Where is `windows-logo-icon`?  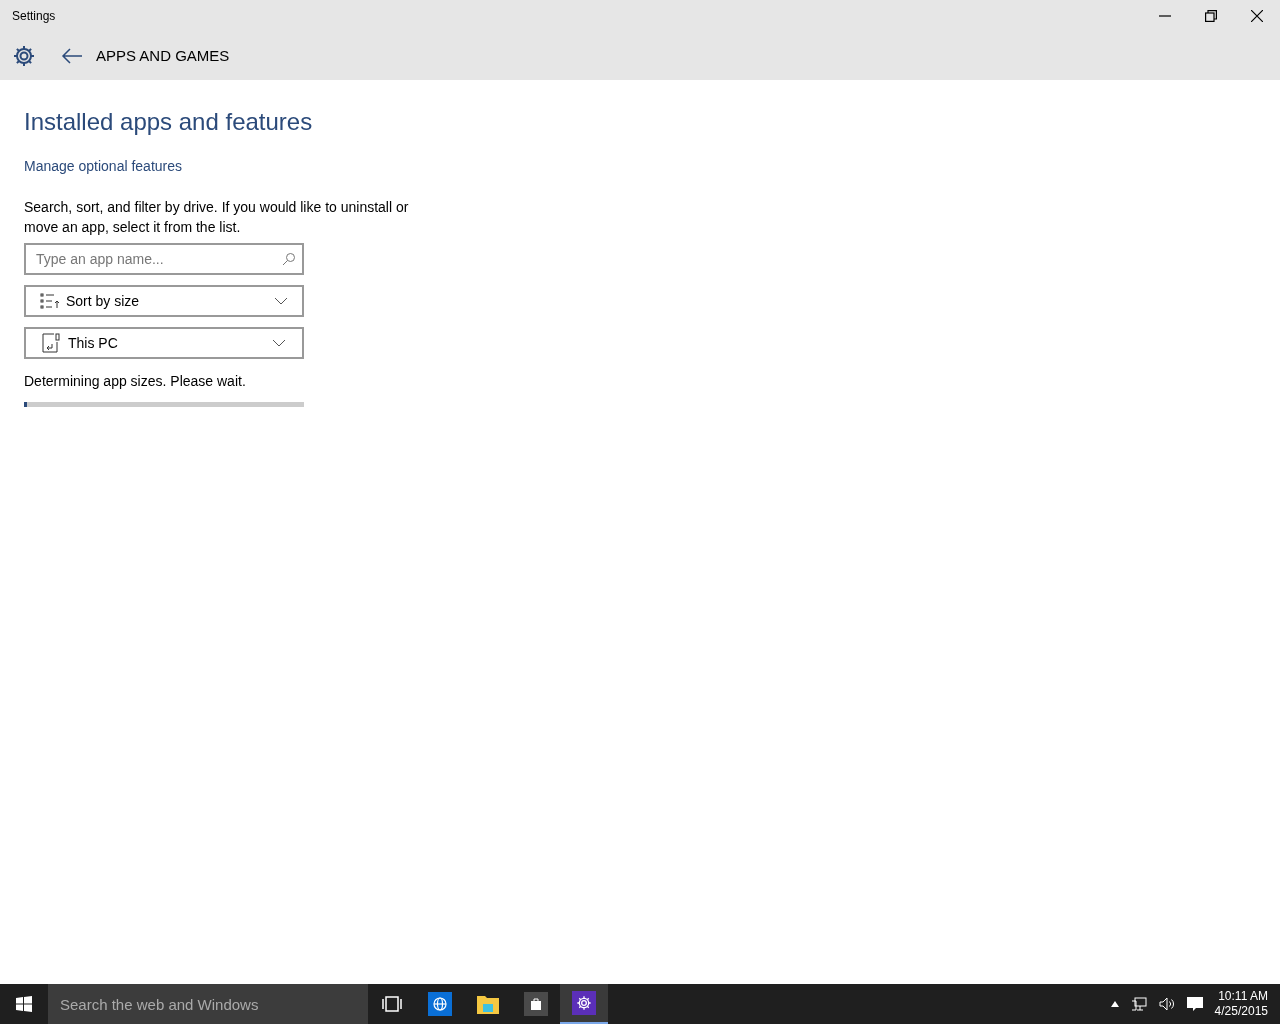 windows-logo-icon is located at coordinates (24, 1004).